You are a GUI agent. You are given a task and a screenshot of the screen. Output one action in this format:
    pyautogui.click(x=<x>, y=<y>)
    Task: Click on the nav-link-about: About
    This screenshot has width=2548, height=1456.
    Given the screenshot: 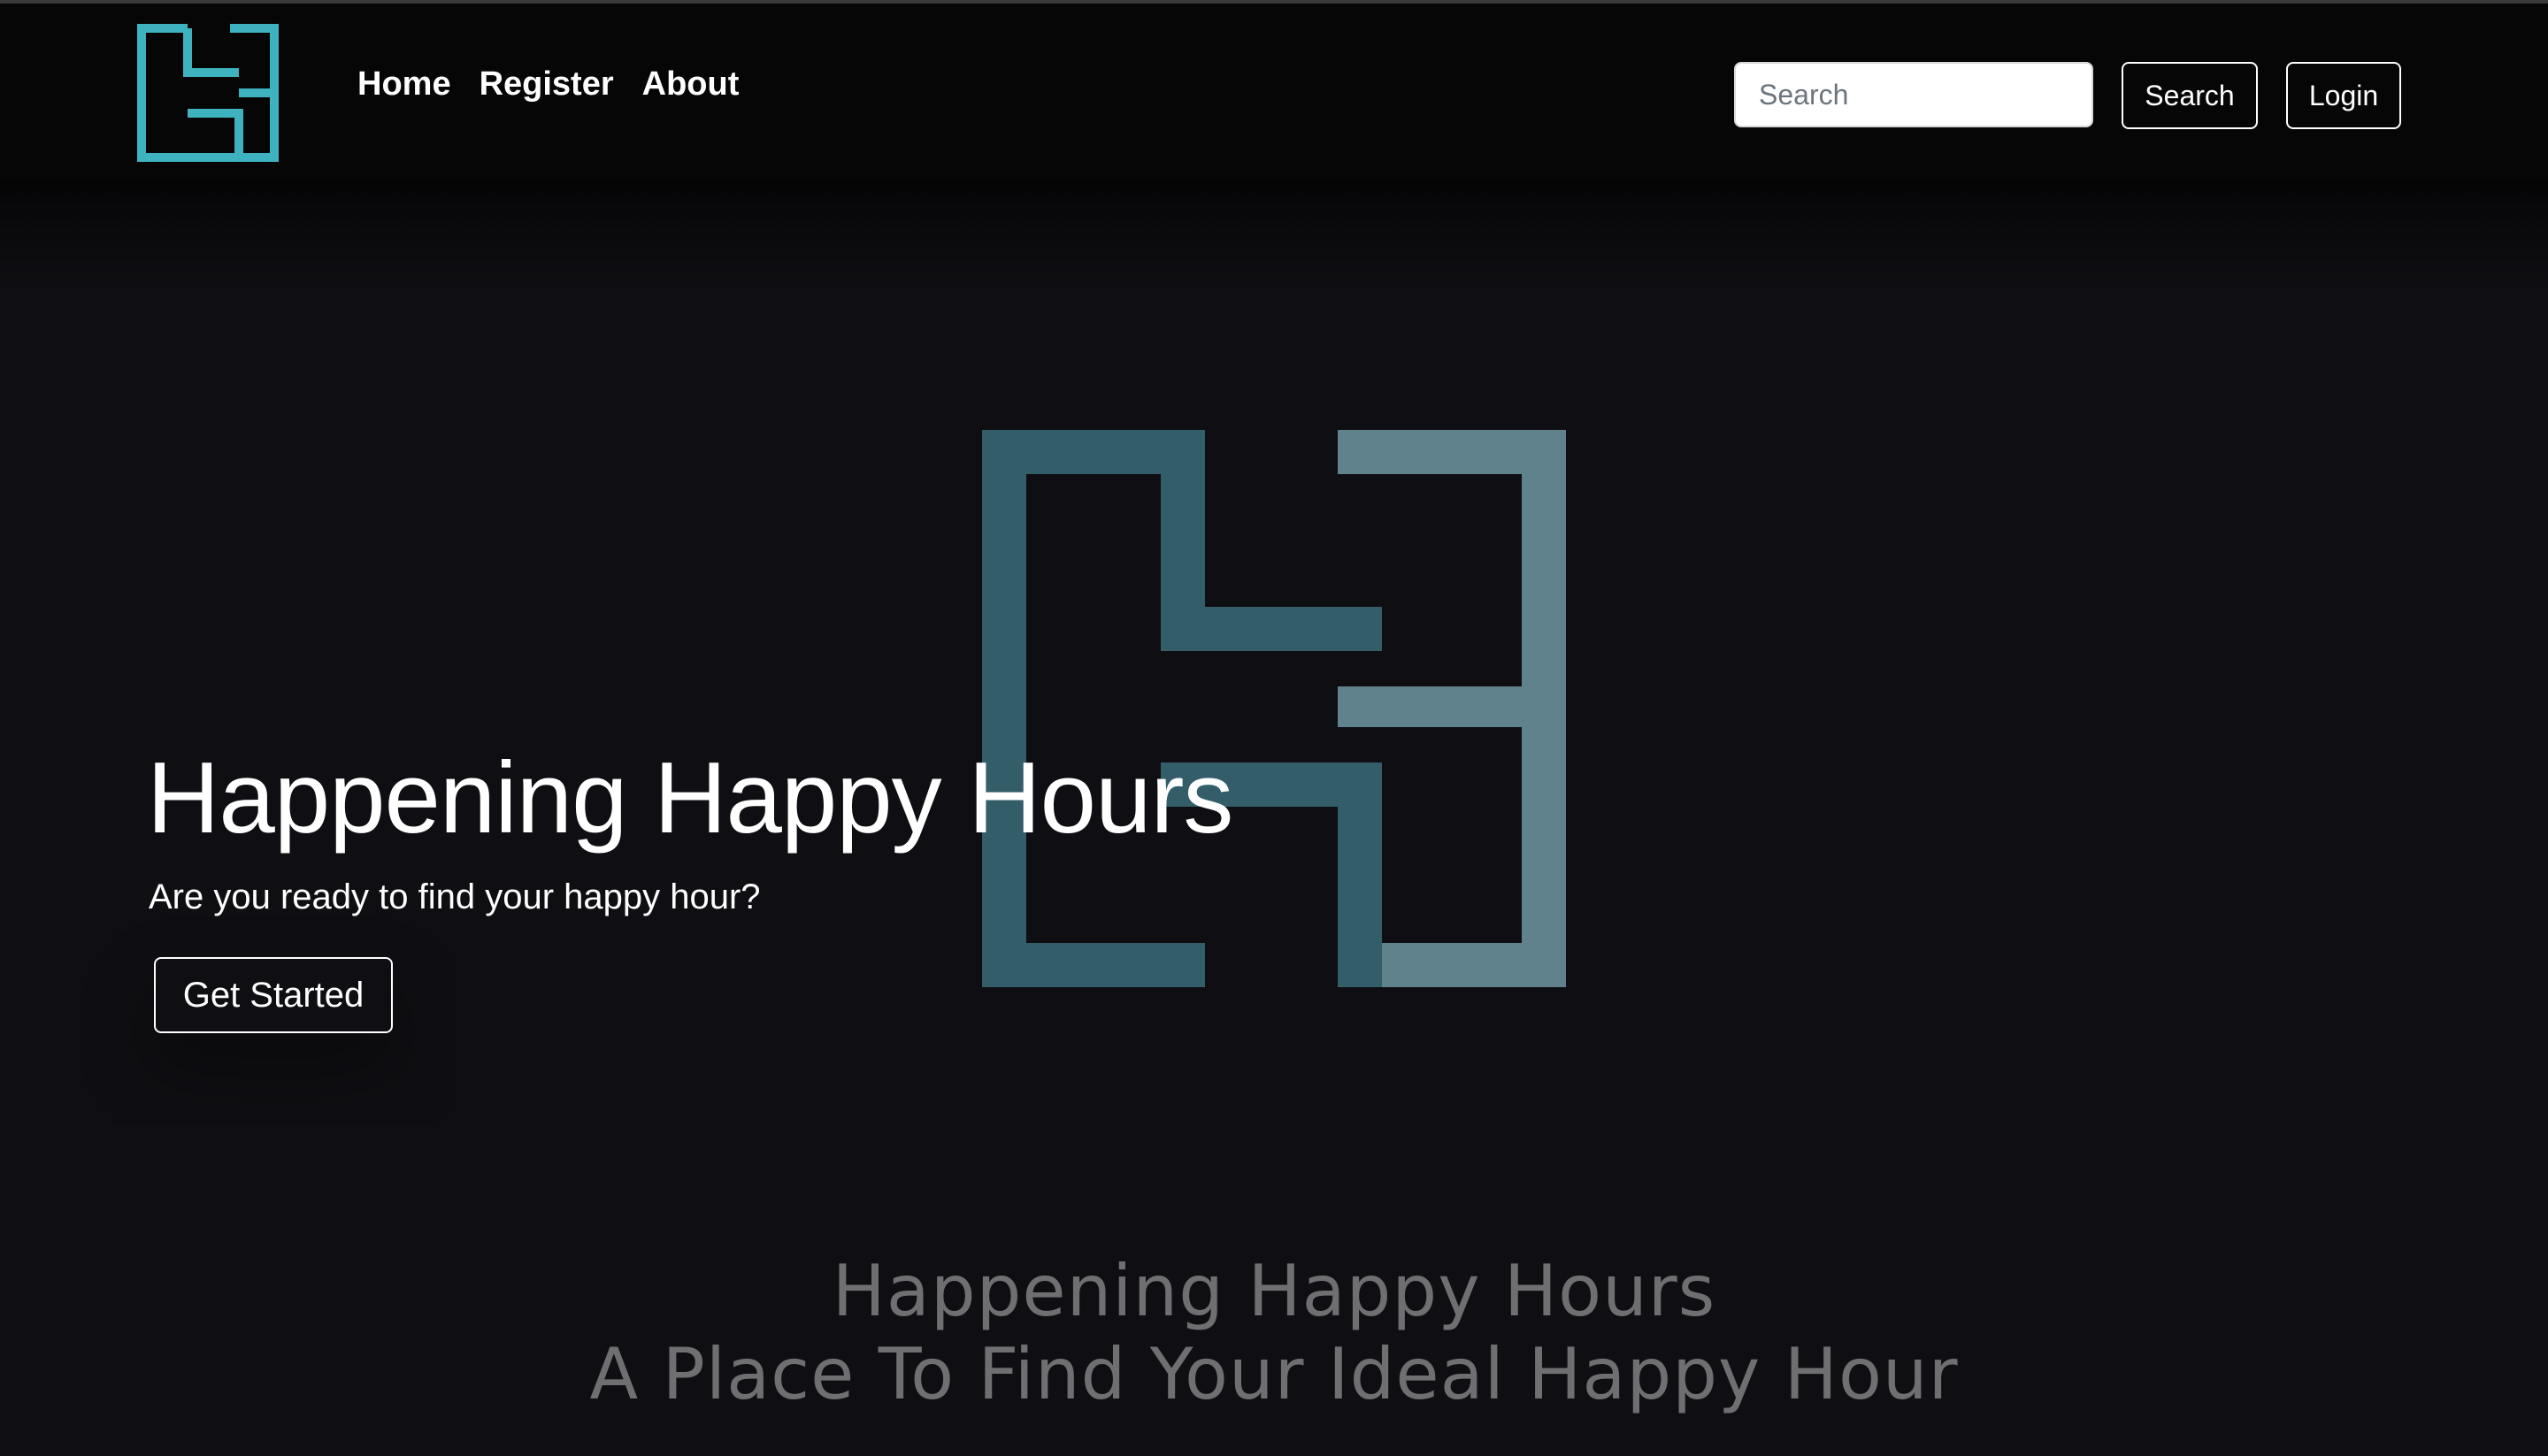 What is the action you would take?
    pyautogui.click(x=691, y=84)
    